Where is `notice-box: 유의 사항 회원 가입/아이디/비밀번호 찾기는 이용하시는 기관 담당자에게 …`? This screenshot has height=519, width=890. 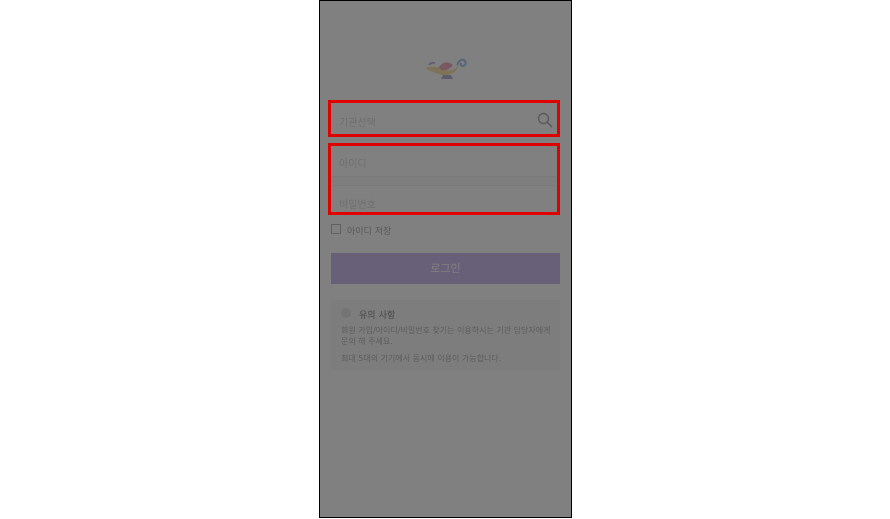
notice-box: 유의 사항 회원 가입/아이디/비밀번호 찾기는 이용하시는 기관 담당자에게 … is located at coordinates (445, 335).